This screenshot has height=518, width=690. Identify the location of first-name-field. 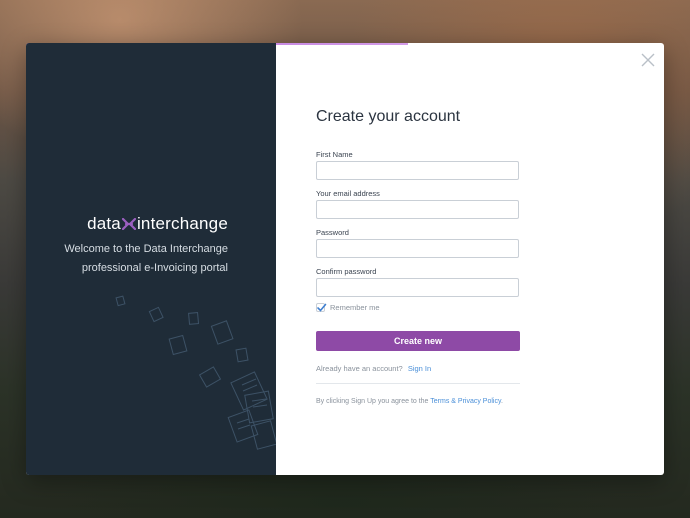
(417, 170).